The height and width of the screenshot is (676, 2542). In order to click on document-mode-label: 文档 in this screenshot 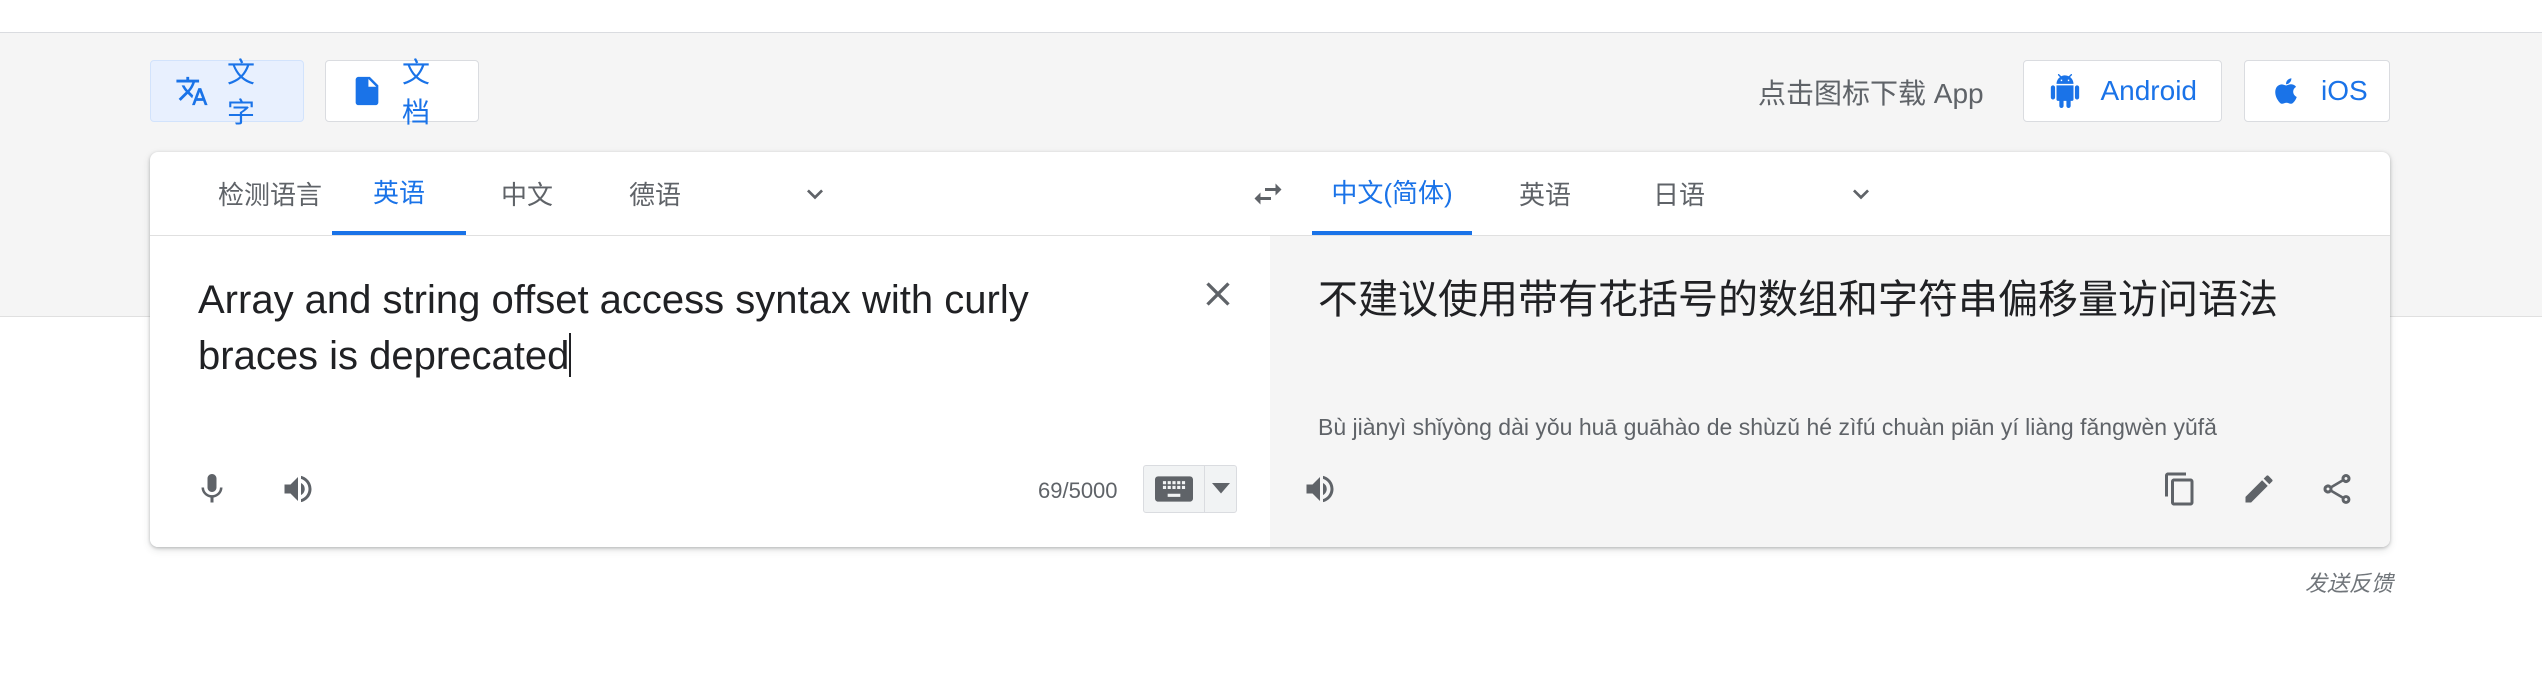, I will do `click(416, 92)`.